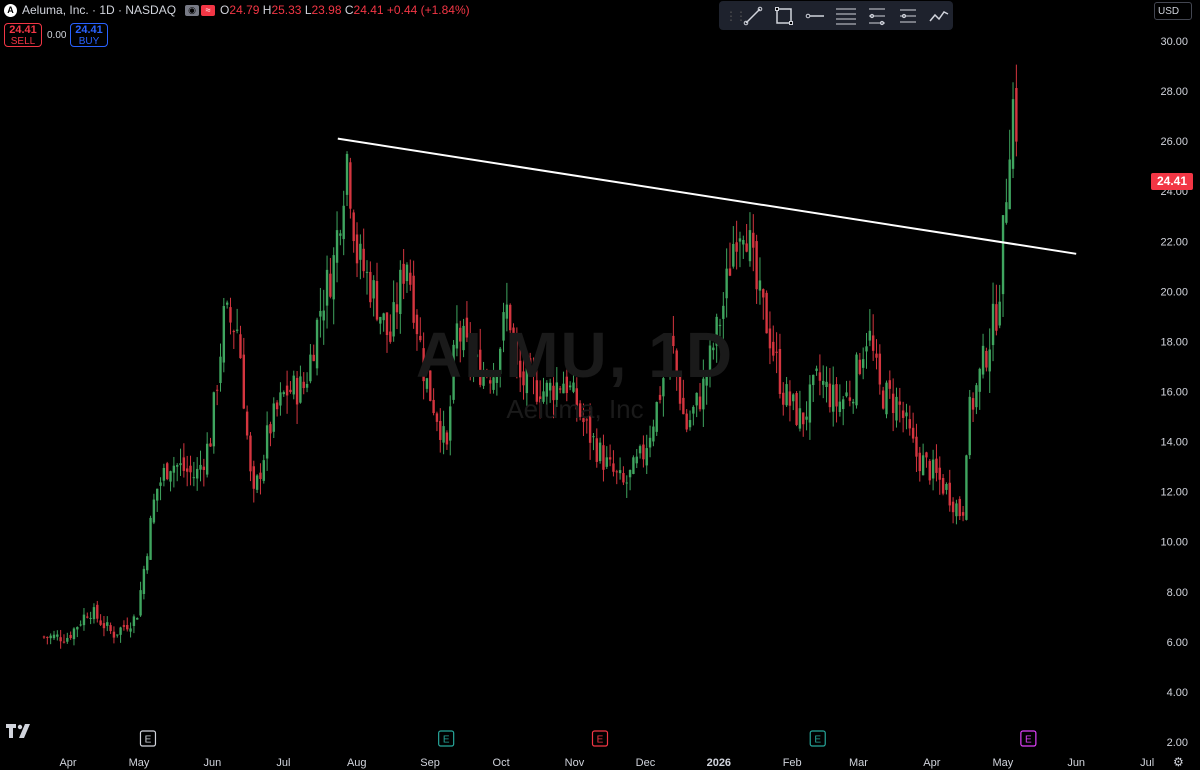  I want to click on parallel-channel-icon, so click(845, 15).